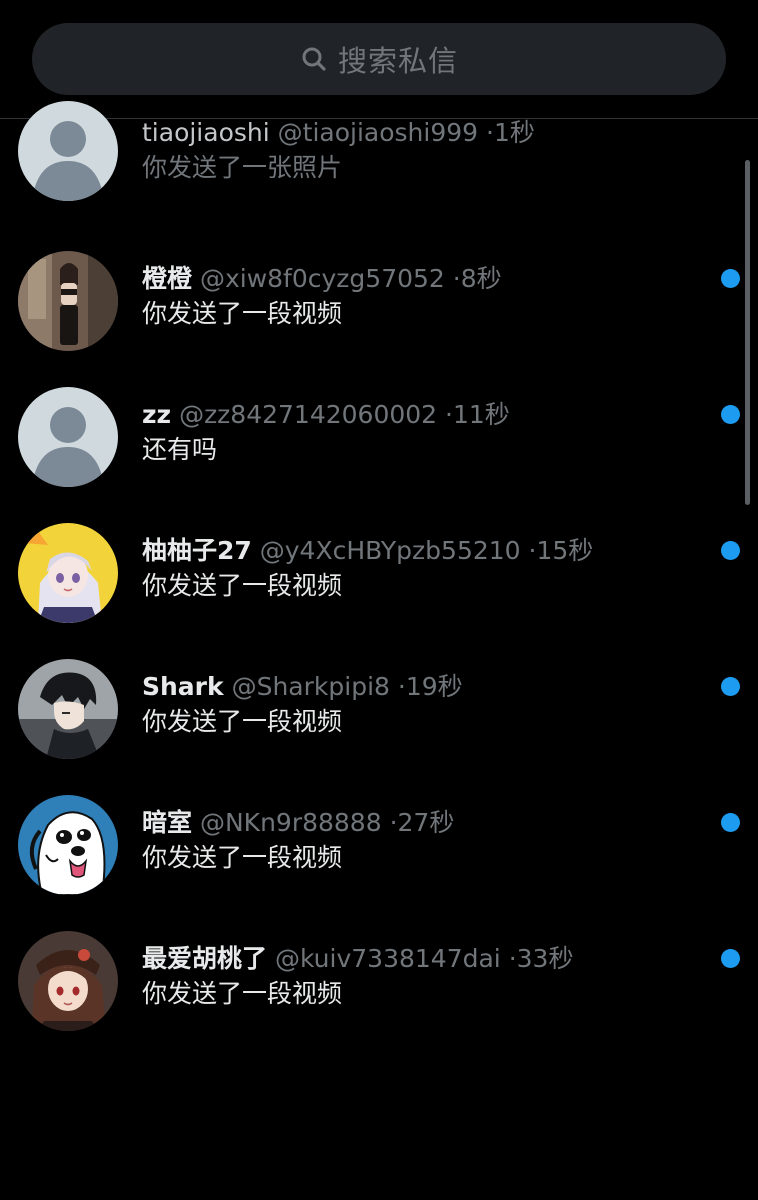  Describe the element at coordinates (420, 977) in the screenshot. I see `conversation-text: 最爱胡桃了 @kuiv7338147dai ·33秒 你发送了一段视频` at that location.